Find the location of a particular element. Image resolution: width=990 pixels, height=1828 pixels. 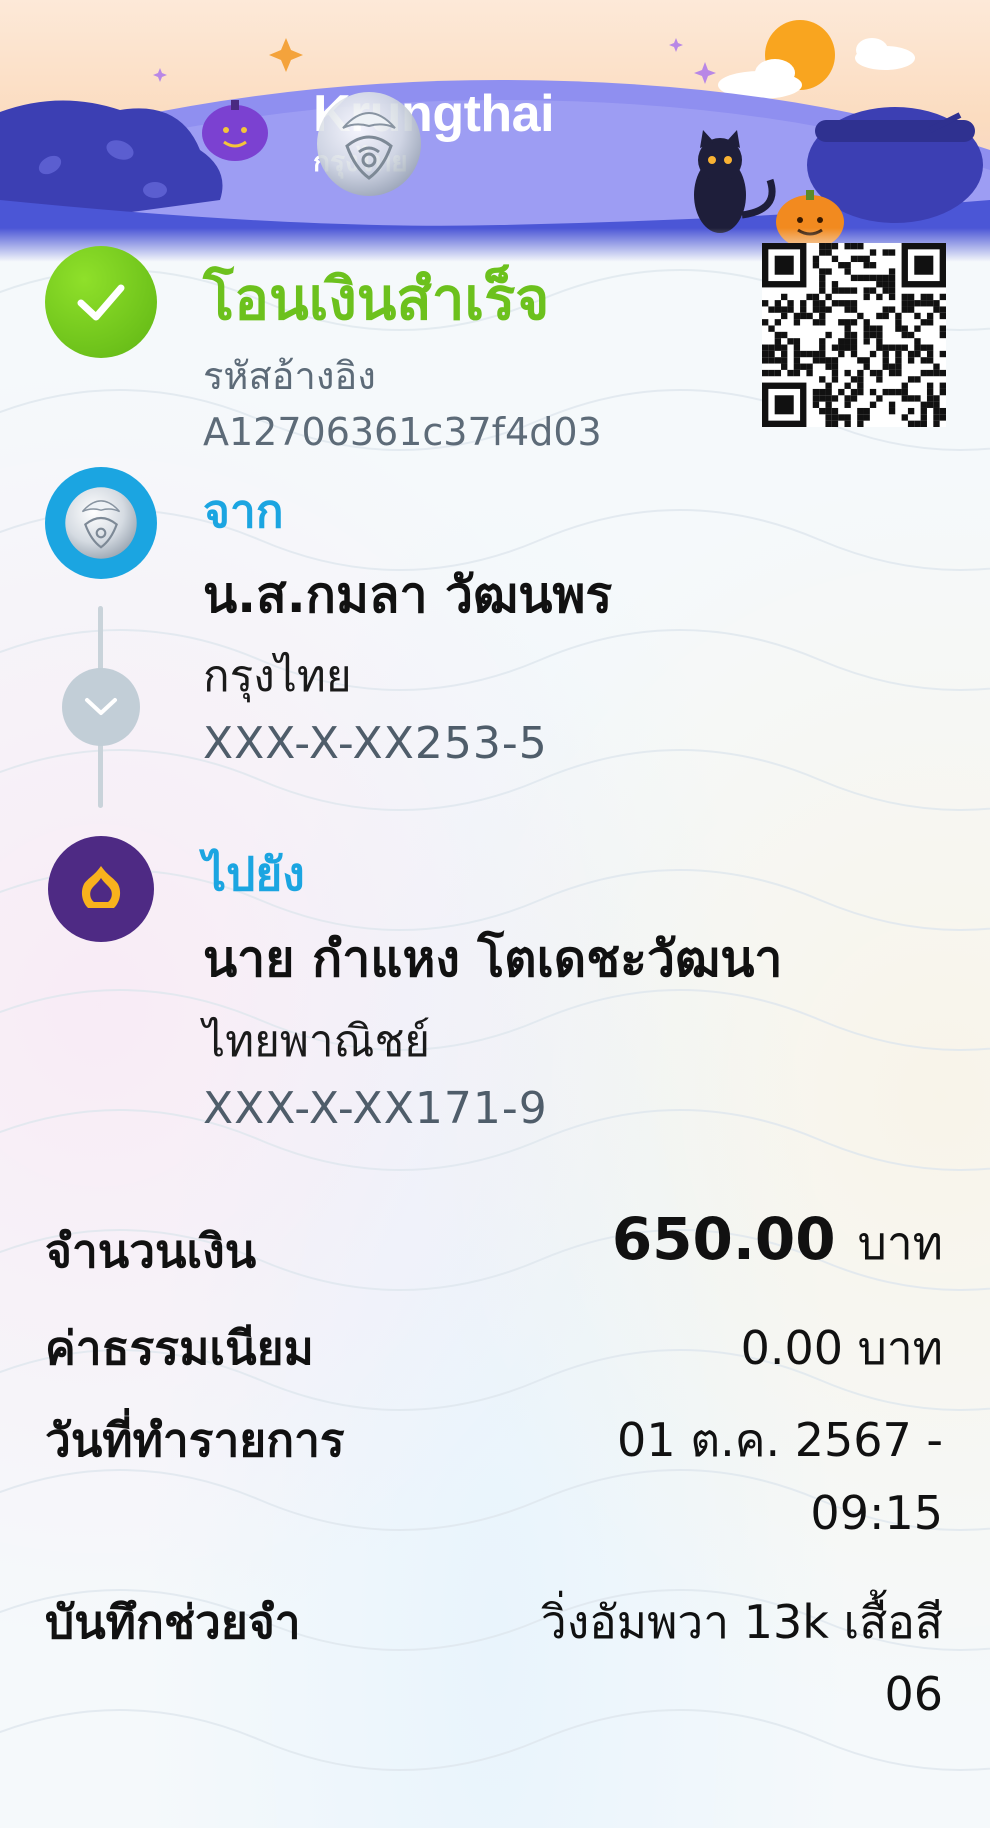

status-title: โอนเงินสำเร็จ is located at coordinates (376, 299).